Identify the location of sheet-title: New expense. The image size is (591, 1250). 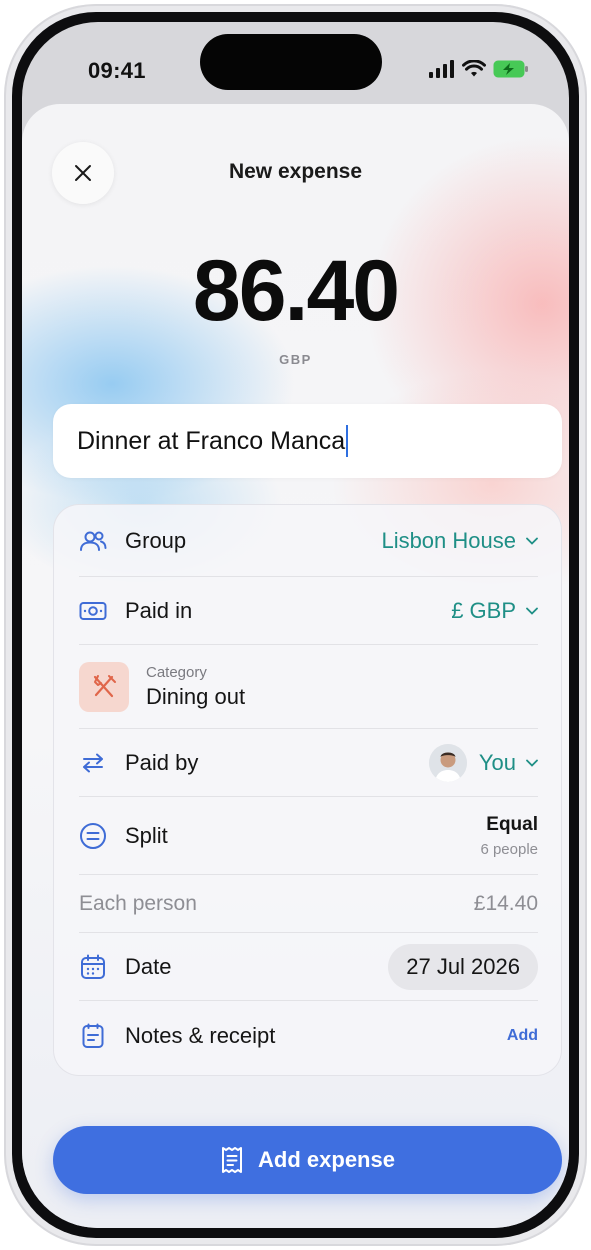
(295, 171).